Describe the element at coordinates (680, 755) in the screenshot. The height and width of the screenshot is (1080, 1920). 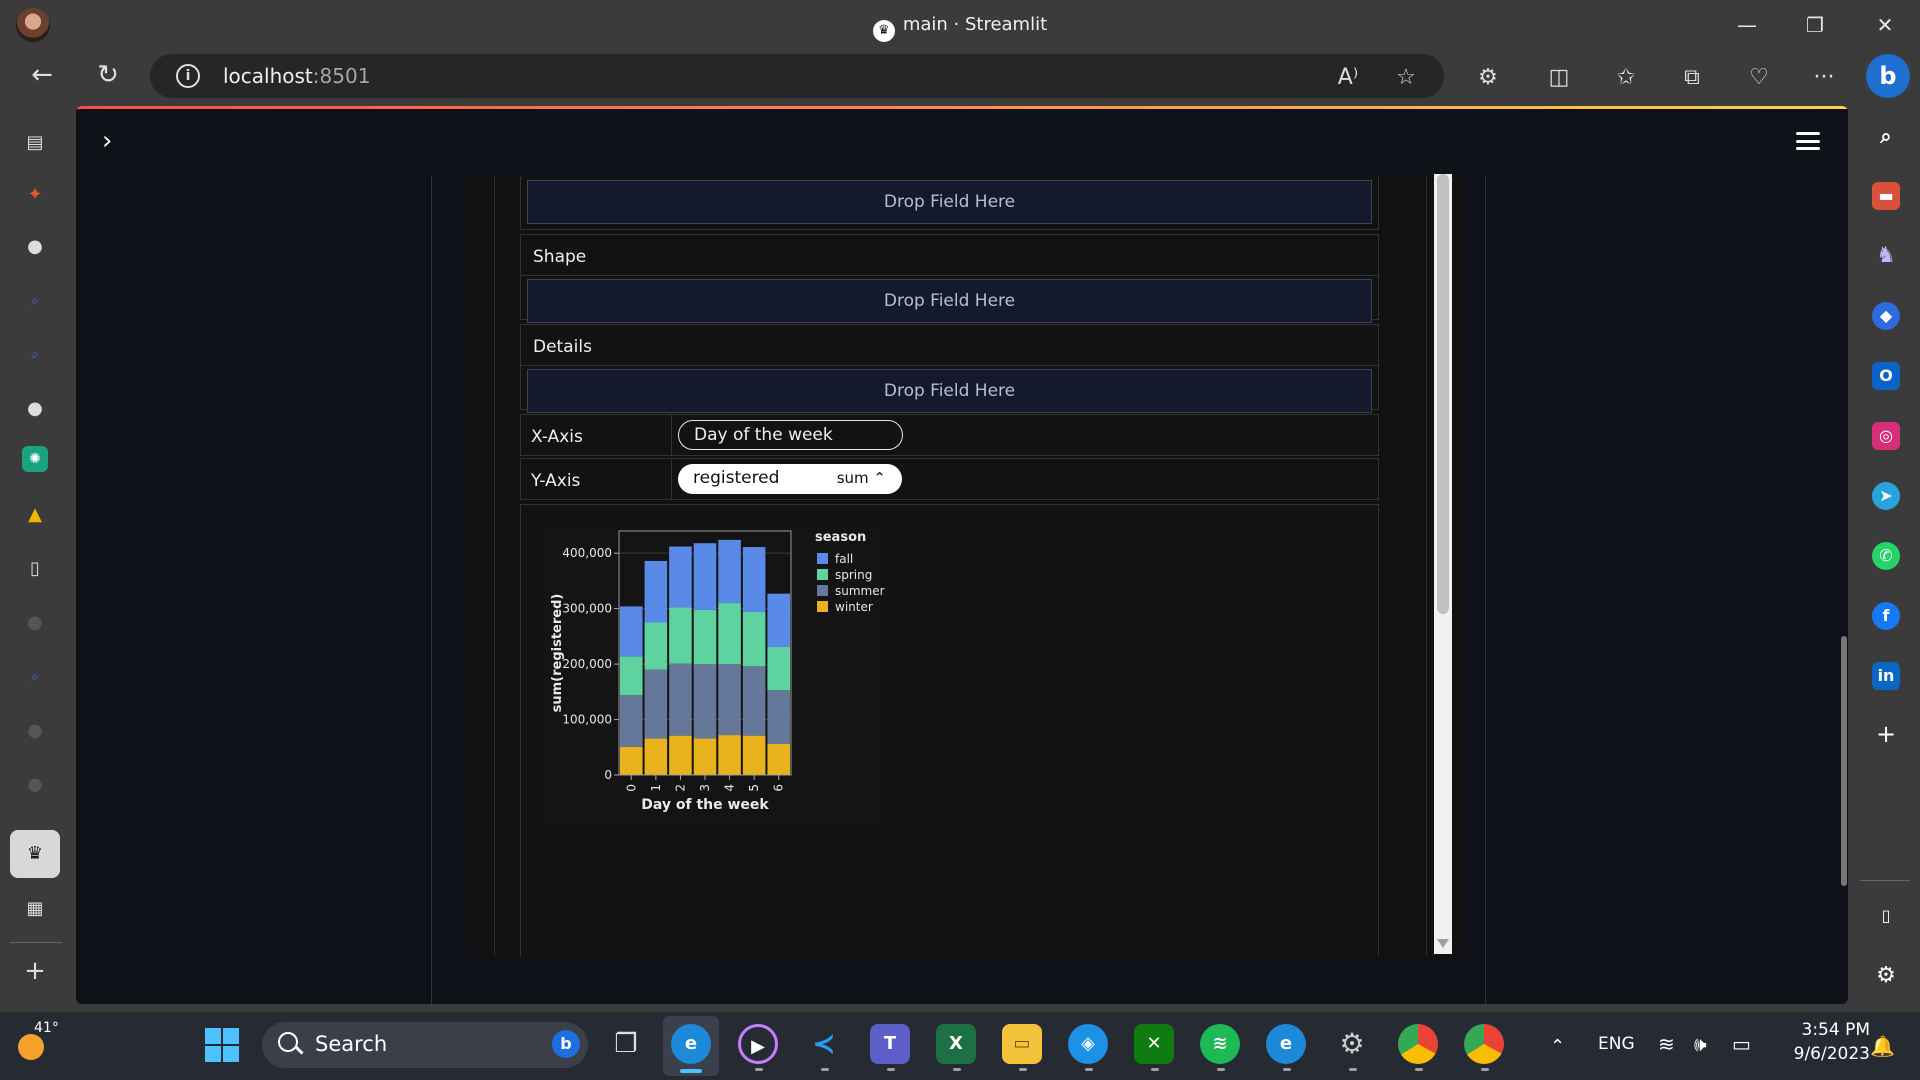
I see `bar-segment-winter` at that location.